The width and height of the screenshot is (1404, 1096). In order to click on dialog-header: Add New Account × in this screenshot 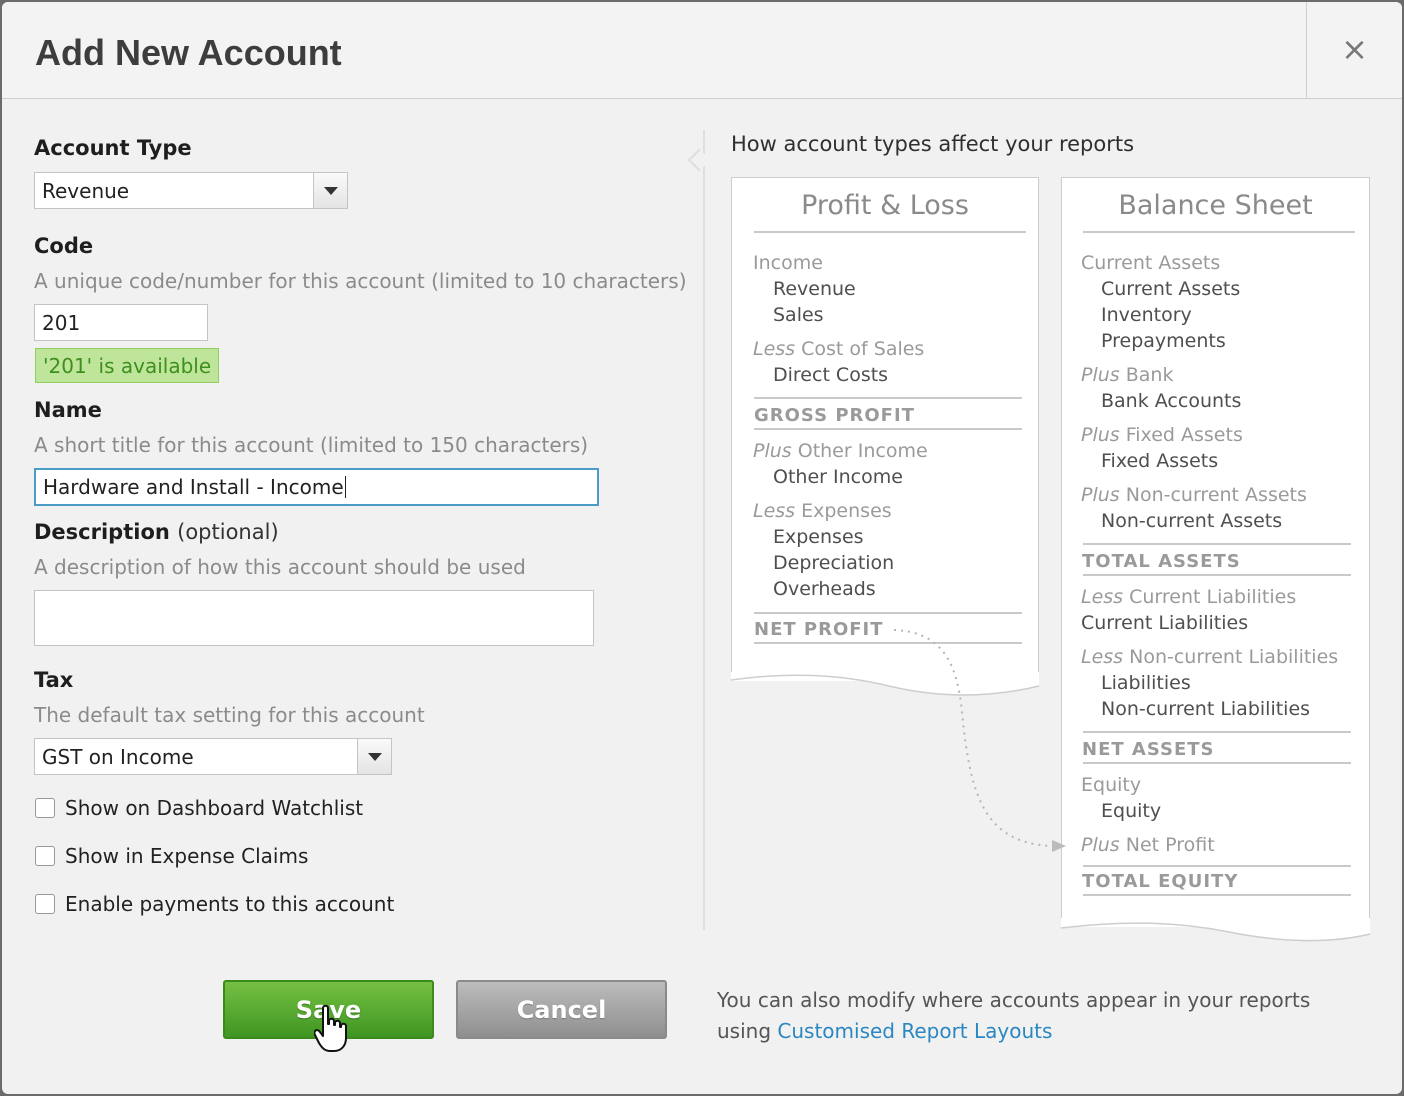, I will do `click(702, 50)`.